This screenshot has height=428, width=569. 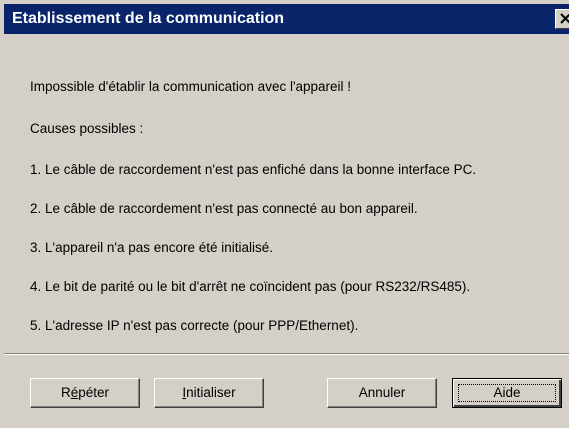 I want to click on repeat-button: Répéter, so click(x=85, y=393).